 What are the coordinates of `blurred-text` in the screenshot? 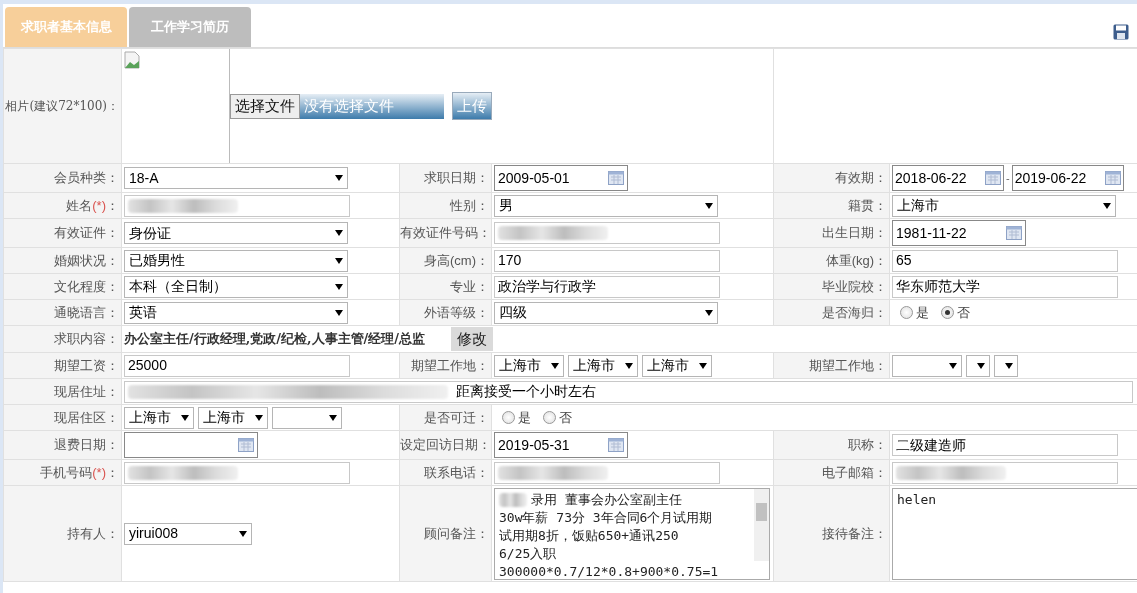 It's located at (513, 499).